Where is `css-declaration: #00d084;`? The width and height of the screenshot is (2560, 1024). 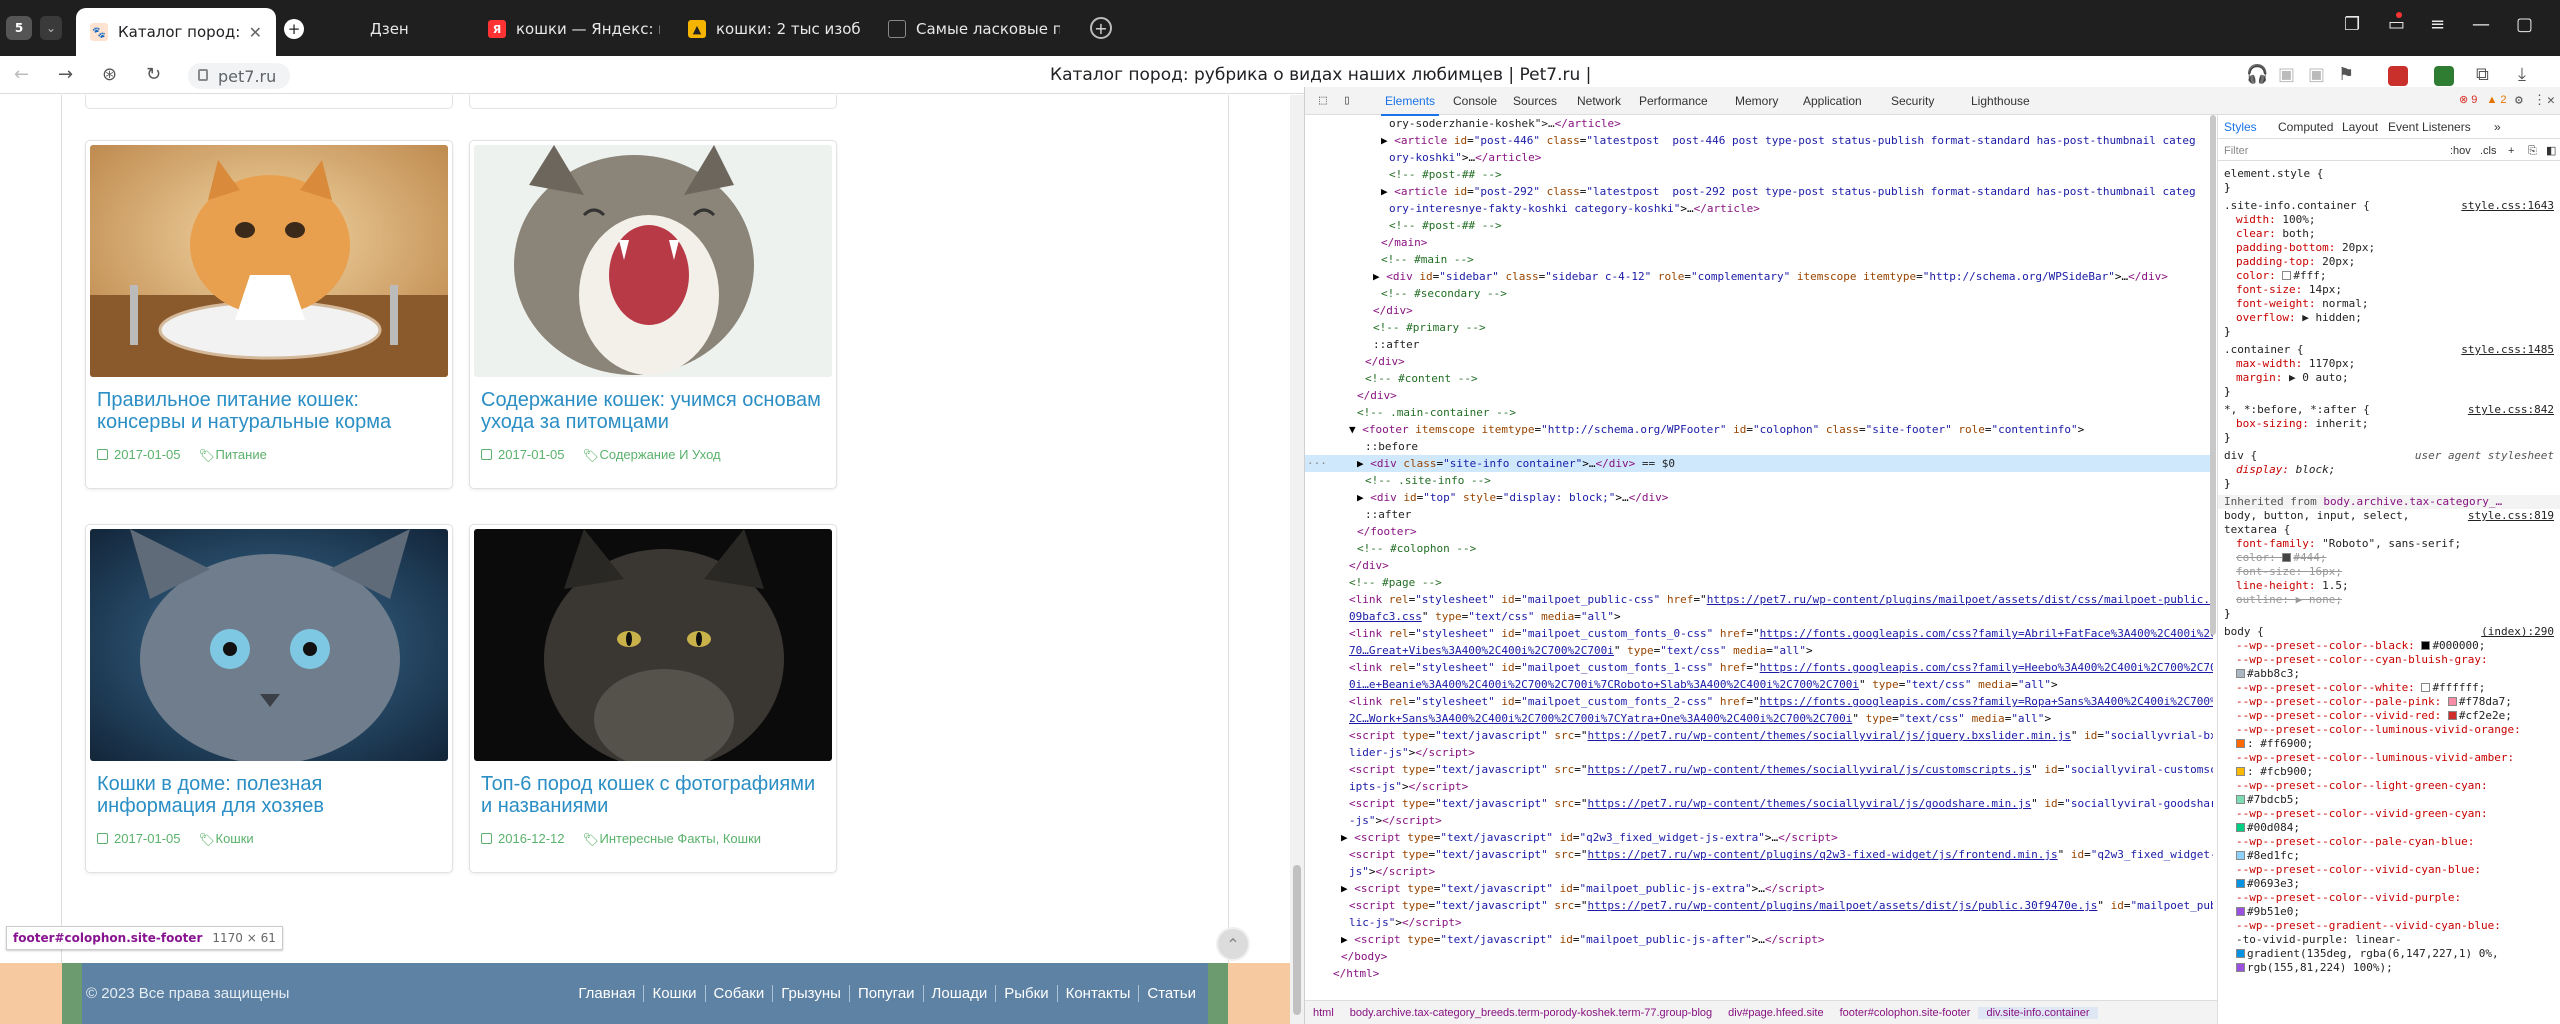 css-declaration: #00d084; is located at coordinates (2389, 828).